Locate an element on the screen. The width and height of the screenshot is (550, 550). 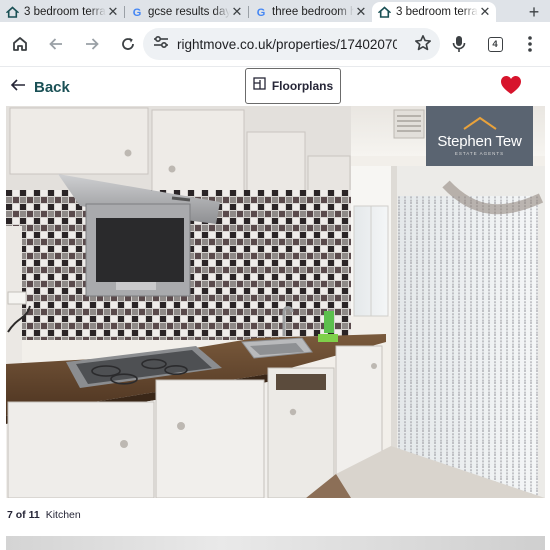
arrow-left-icon is located at coordinates (18, 87).